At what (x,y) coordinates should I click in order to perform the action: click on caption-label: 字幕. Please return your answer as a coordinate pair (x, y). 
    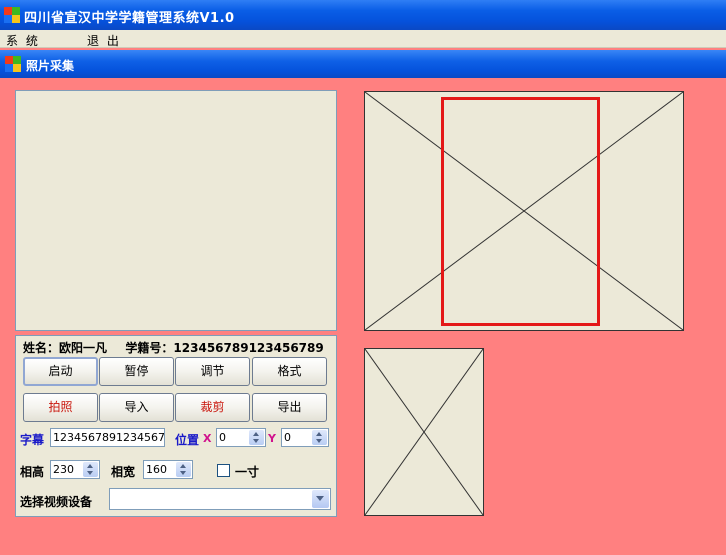
    Looking at the image, I should click on (32, 440).